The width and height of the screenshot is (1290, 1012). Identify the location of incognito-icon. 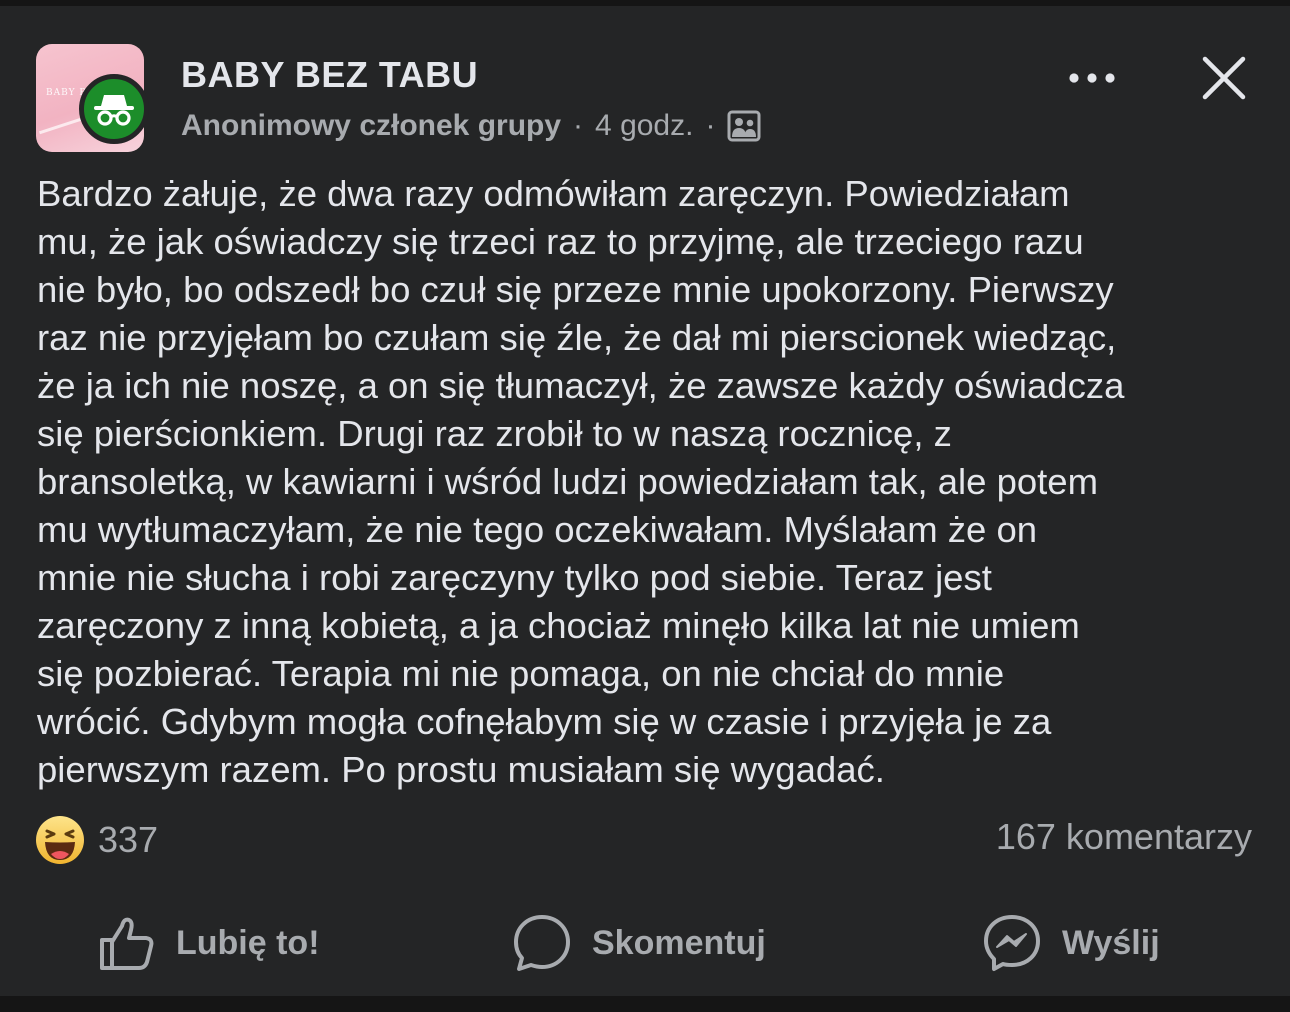
(114, 109).